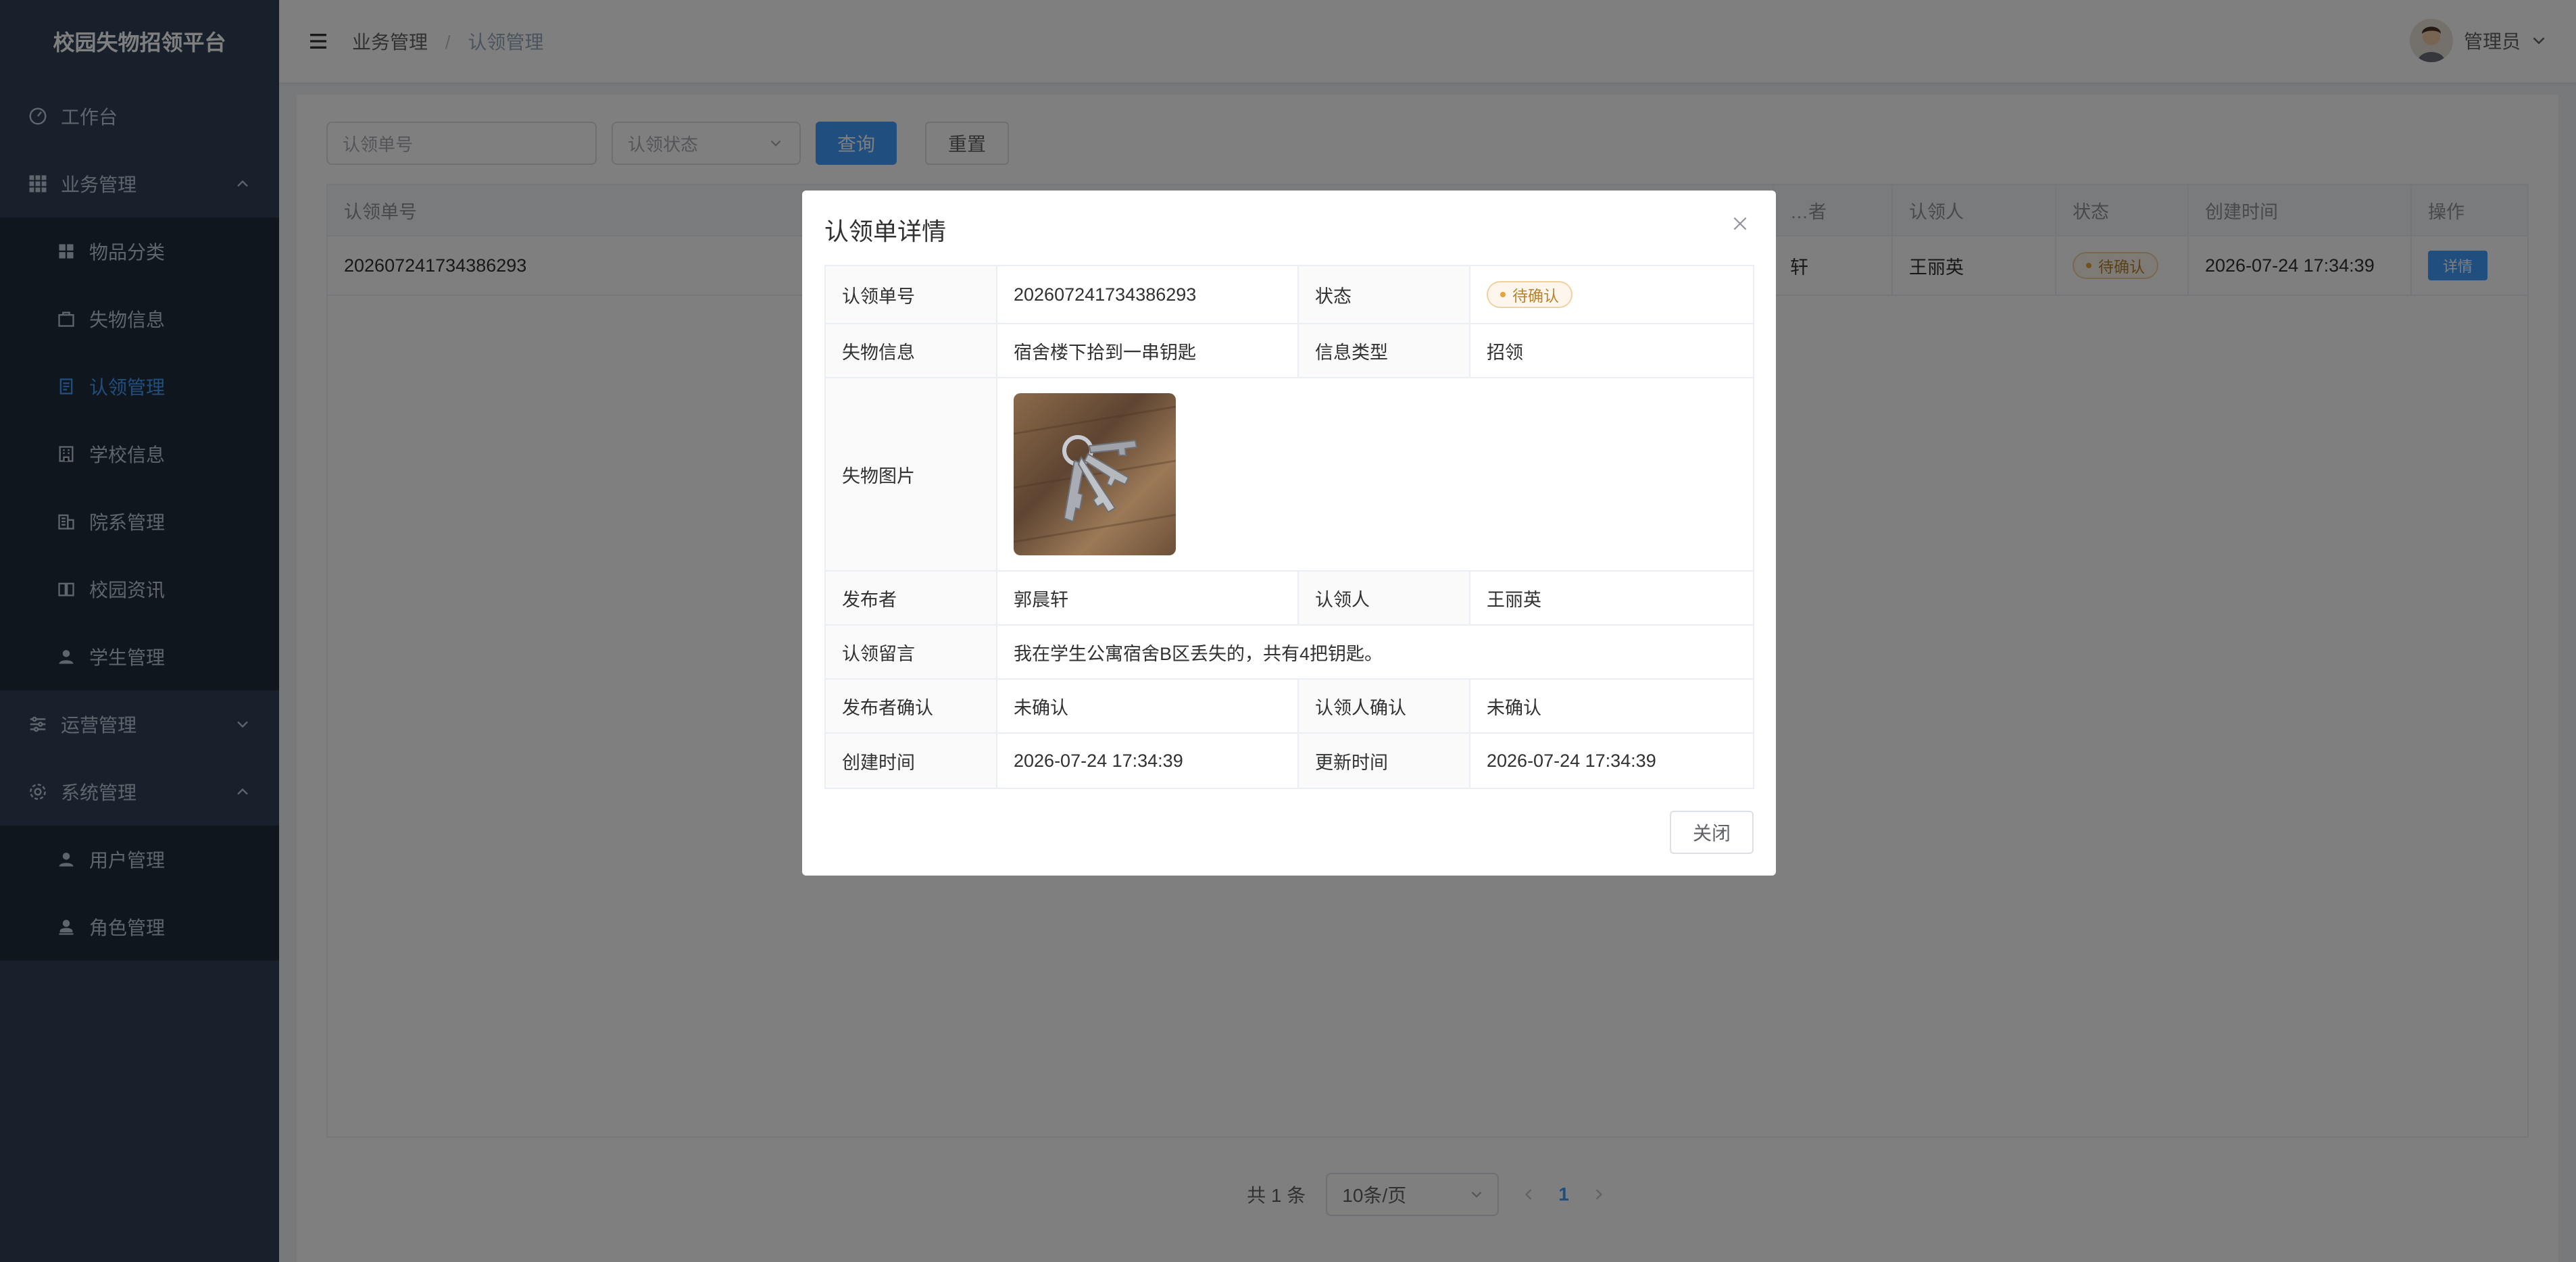  I want to click on value-message: 我在学生公寓宿舍B区丢失的，共有4把钥匙。, so click(1199, 653).